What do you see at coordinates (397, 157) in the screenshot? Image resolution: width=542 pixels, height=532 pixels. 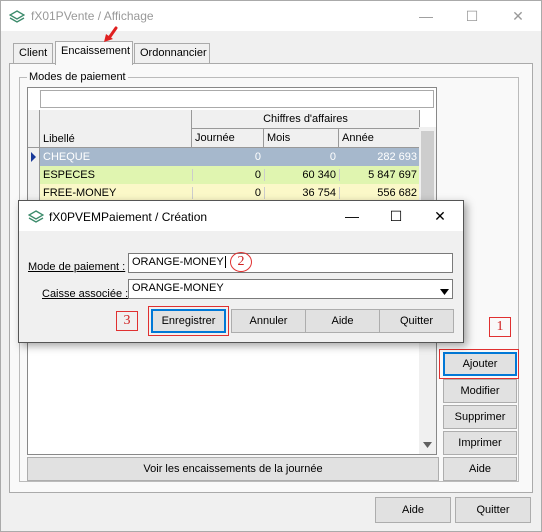 I see `row-annee: 282 693` at bounding box center [397, 157].